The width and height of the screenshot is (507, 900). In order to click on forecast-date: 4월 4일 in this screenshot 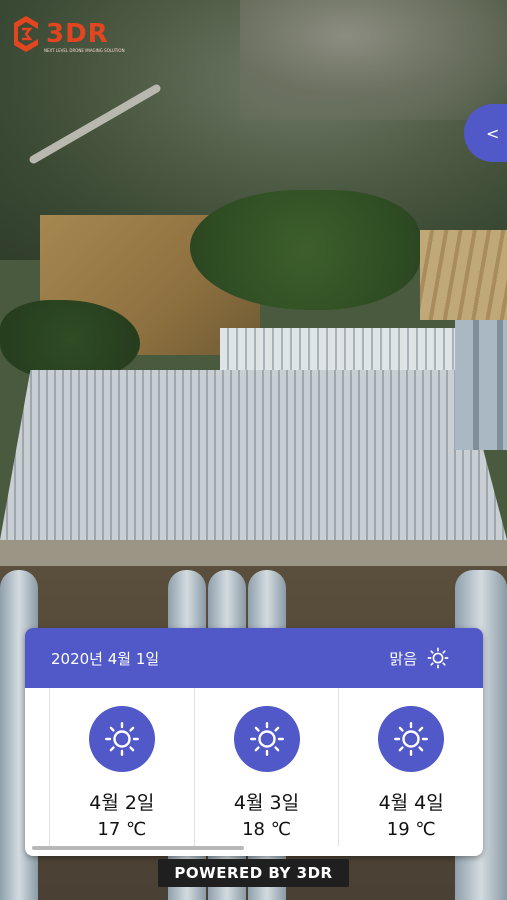, I will do `click(411, 803)`.